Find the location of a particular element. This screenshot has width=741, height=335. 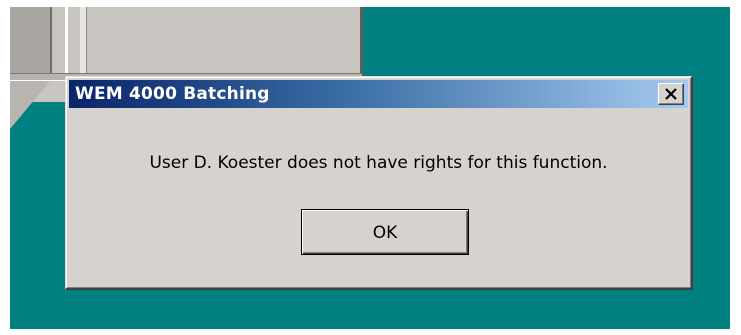

close-icon is located at coordinates (671, 94).